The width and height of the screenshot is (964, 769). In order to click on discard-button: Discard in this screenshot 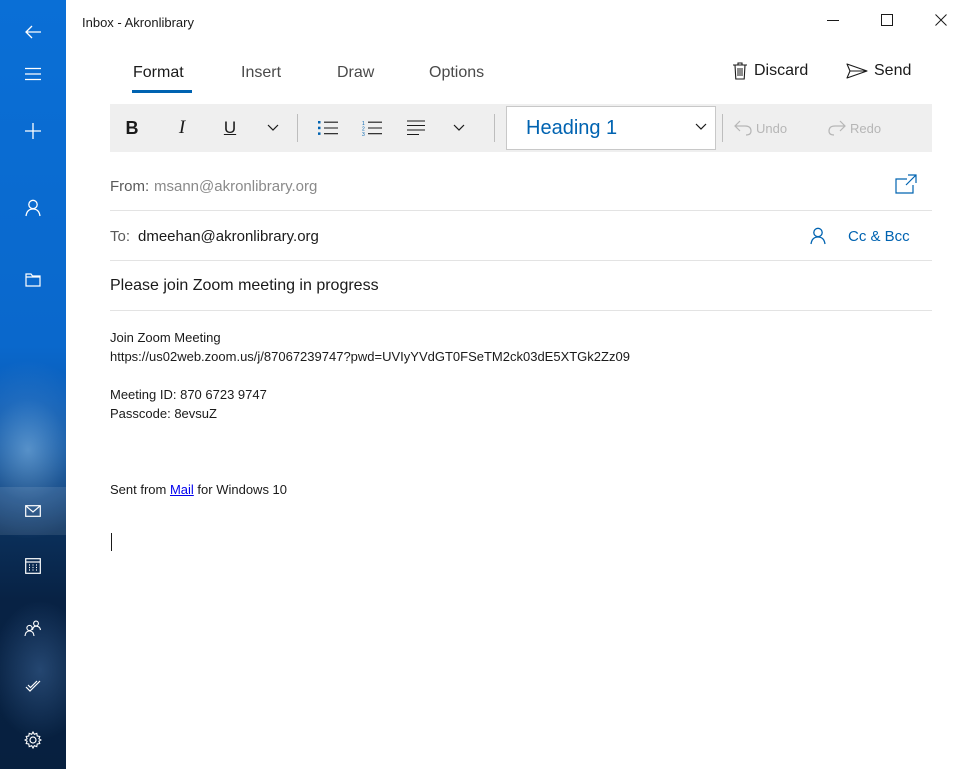, I will do `click(770, 71)`.